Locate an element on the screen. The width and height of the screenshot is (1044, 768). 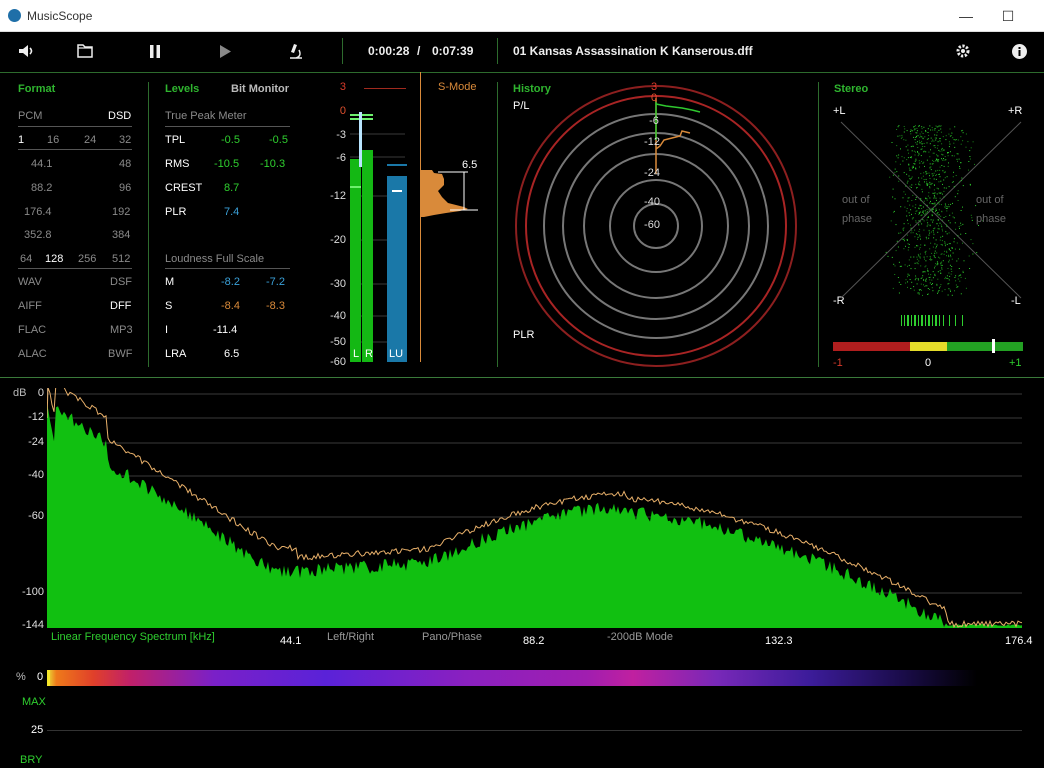
meter-scale-m20: -20 is located at coordinates (338, 240).